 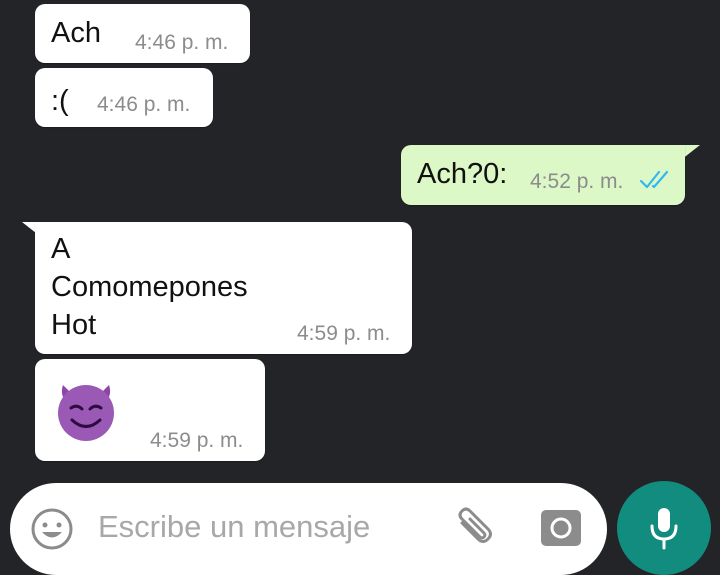 I want to click on message-bubble-incoming: A Comomepones Hot 4:59 p. m., so click(x=223, y=288).